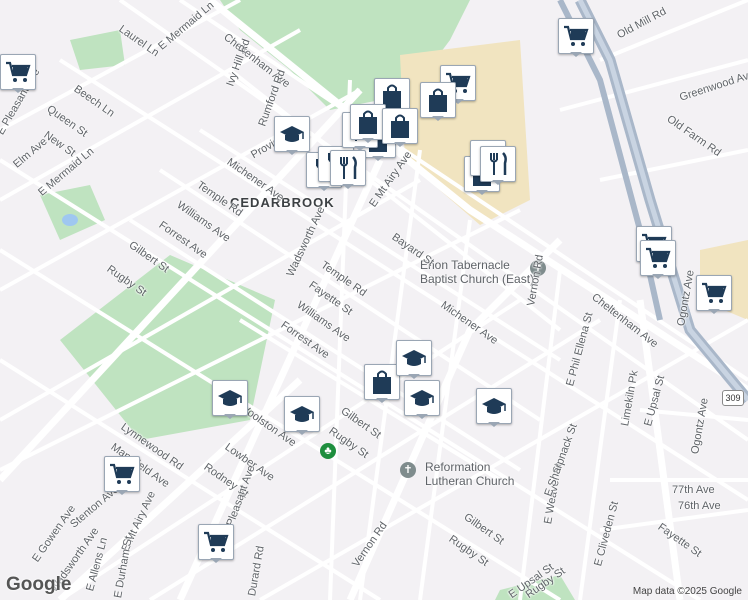 The height and width of the screenshot is (600, 748). What do you see at coordinates (687, 591) in the screenshot?
I see `map-attribution: Map data ©2025 Google` at bounding box center [687, 591].